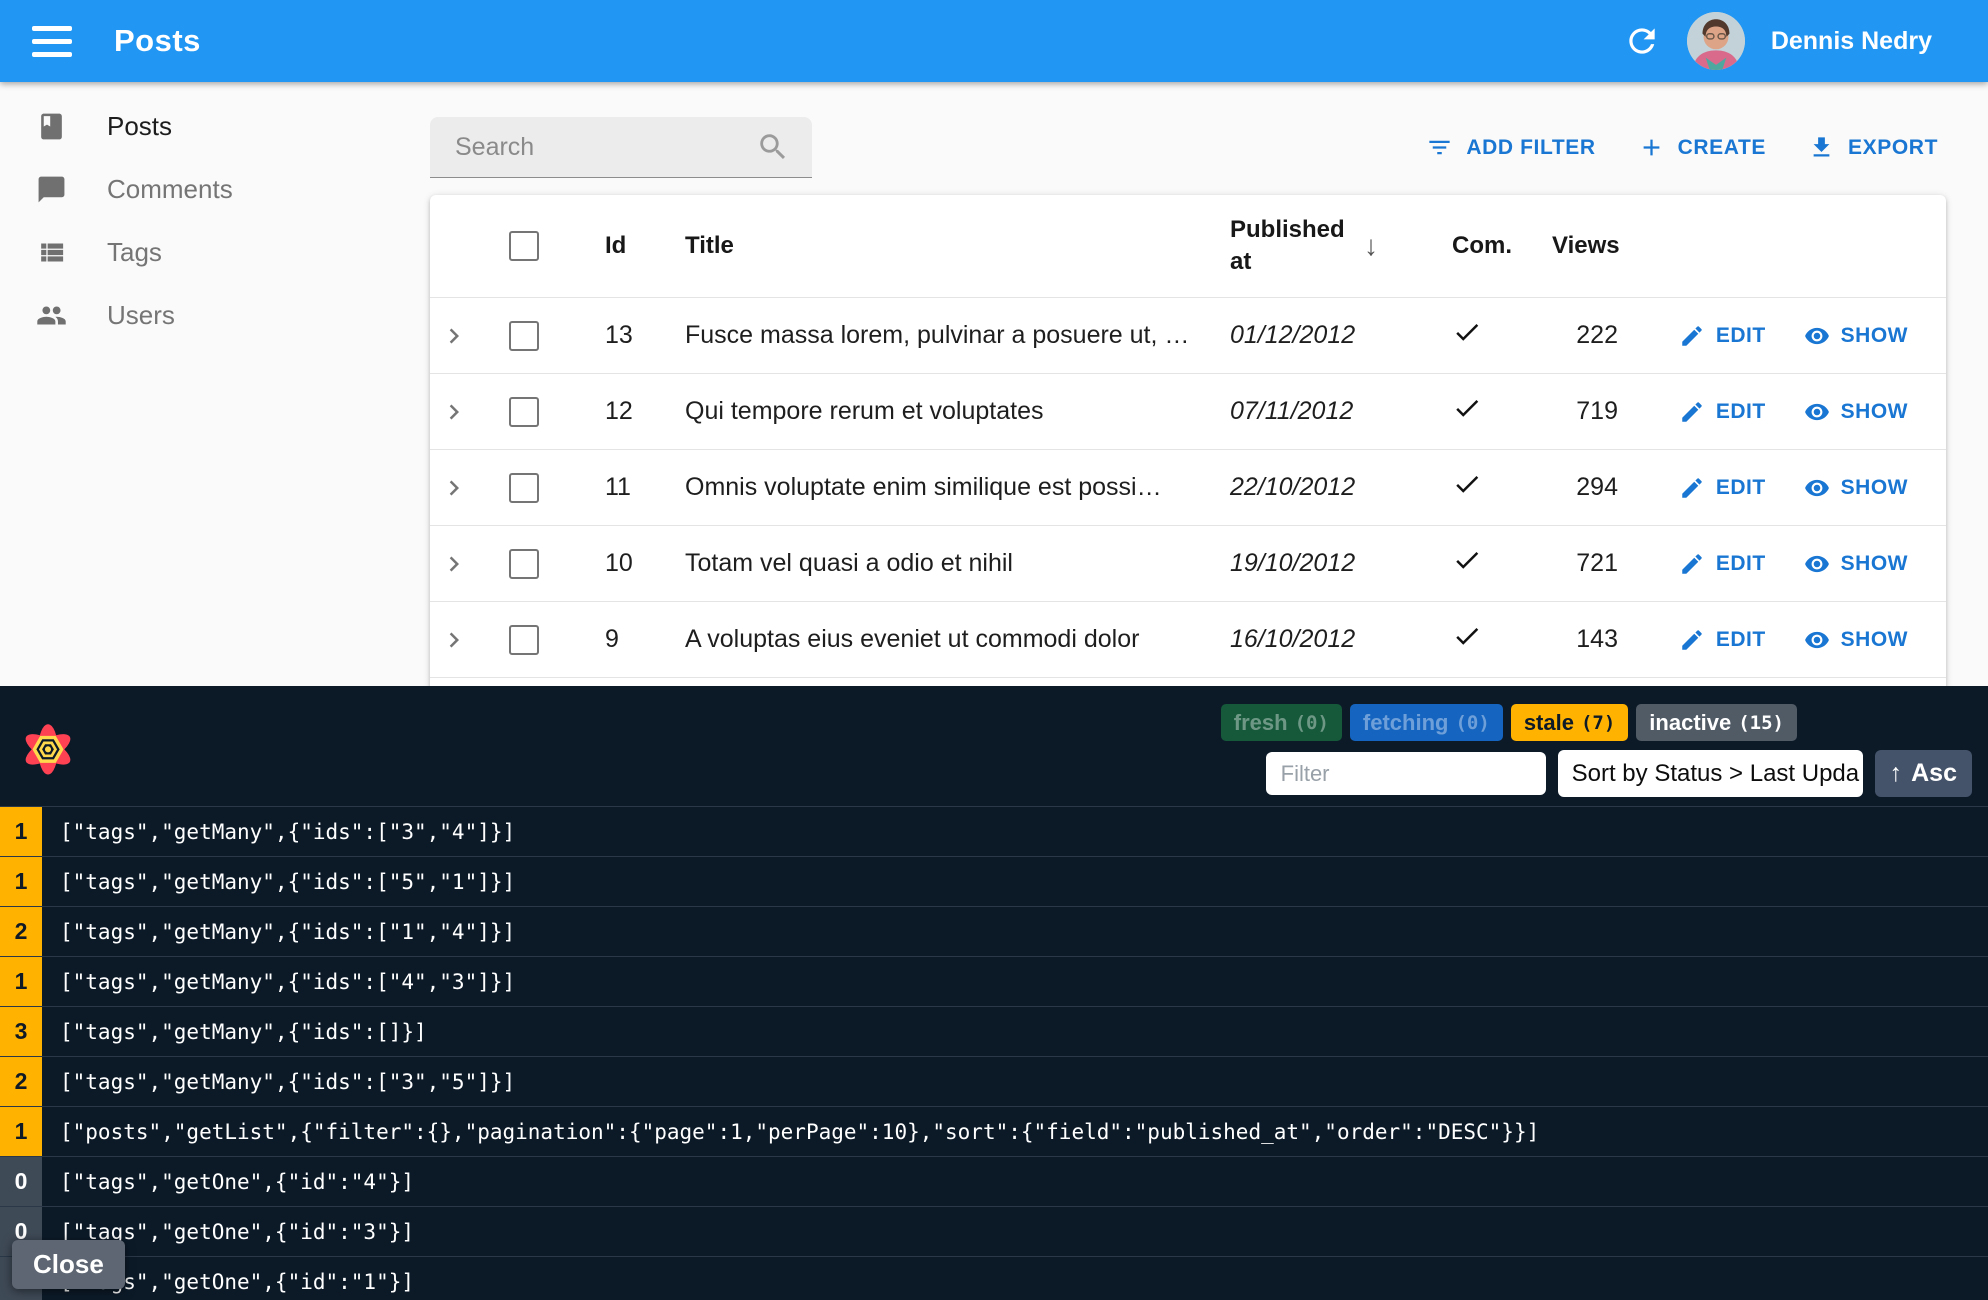  I want to click on sidebar-item-tags: Tags, so click(210, 252).